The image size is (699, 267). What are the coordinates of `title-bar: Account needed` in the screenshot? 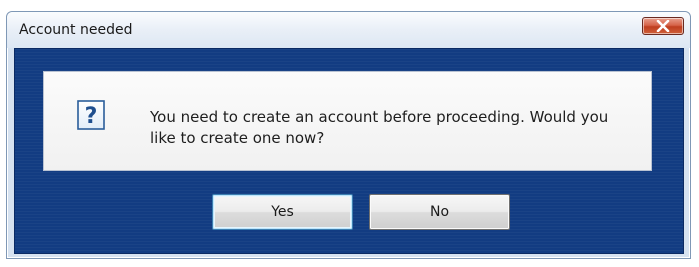 It's located at (348, 30).